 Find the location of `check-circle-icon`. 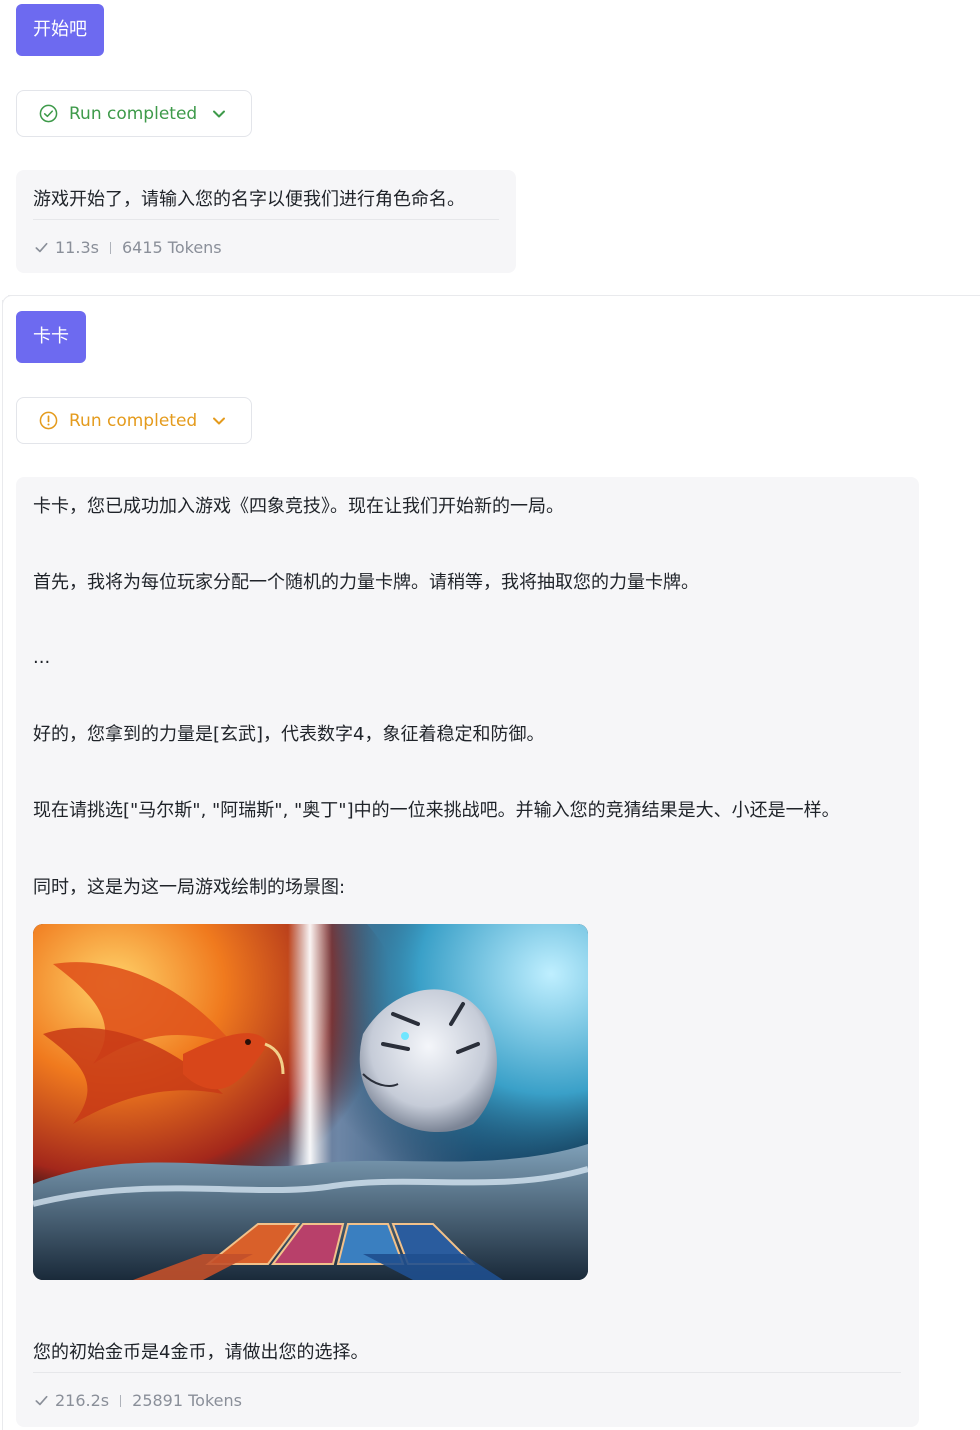

check-circle-icon is located at coordinates (48, 113).